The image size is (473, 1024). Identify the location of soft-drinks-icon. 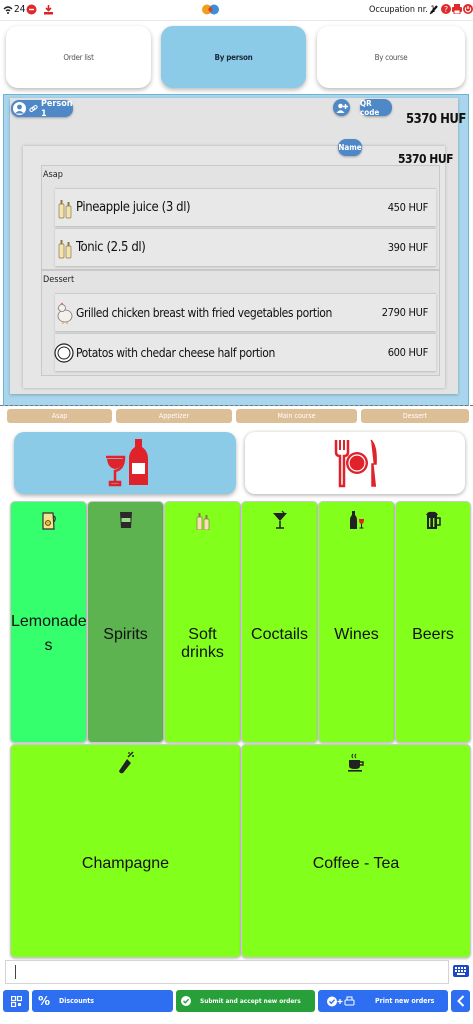
(202, 521).